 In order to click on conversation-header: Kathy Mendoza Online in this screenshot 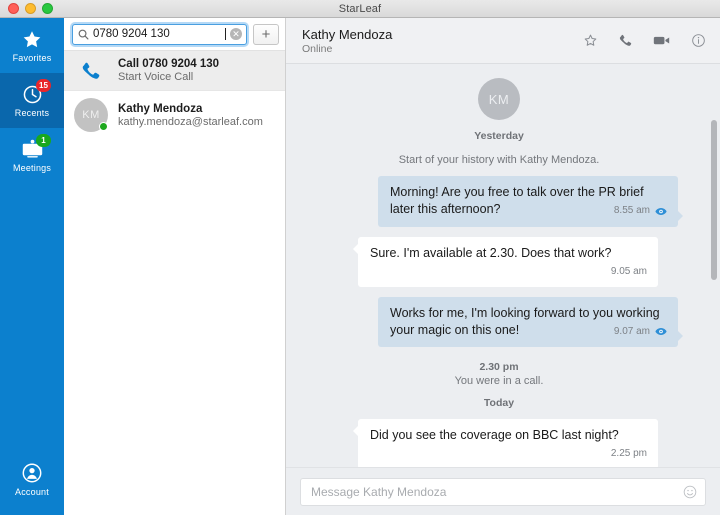, I will do `click(503, 41)`.